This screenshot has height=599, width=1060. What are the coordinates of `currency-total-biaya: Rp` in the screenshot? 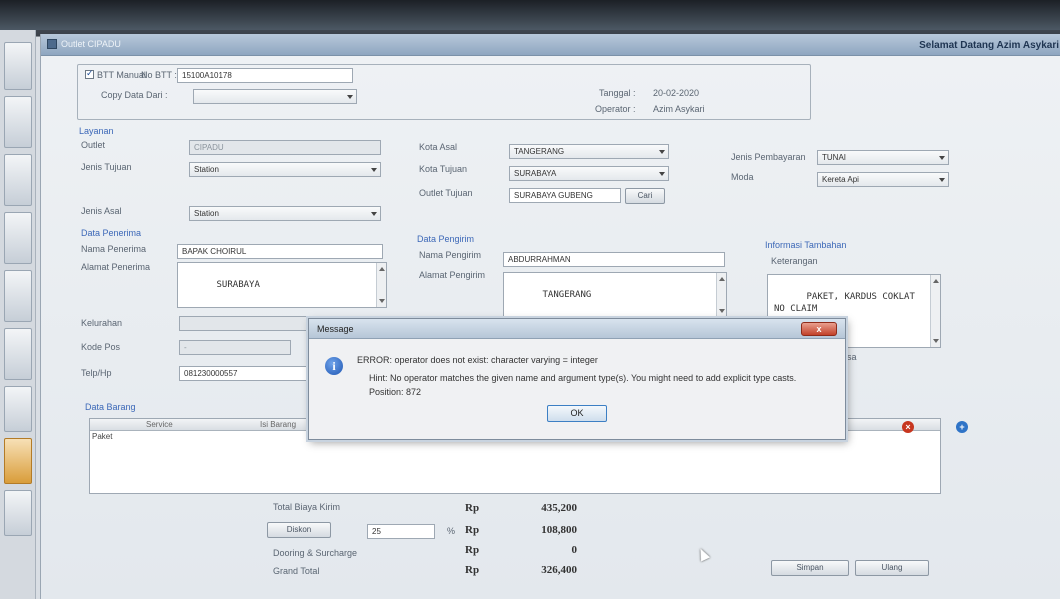 It's located at (472, 508).